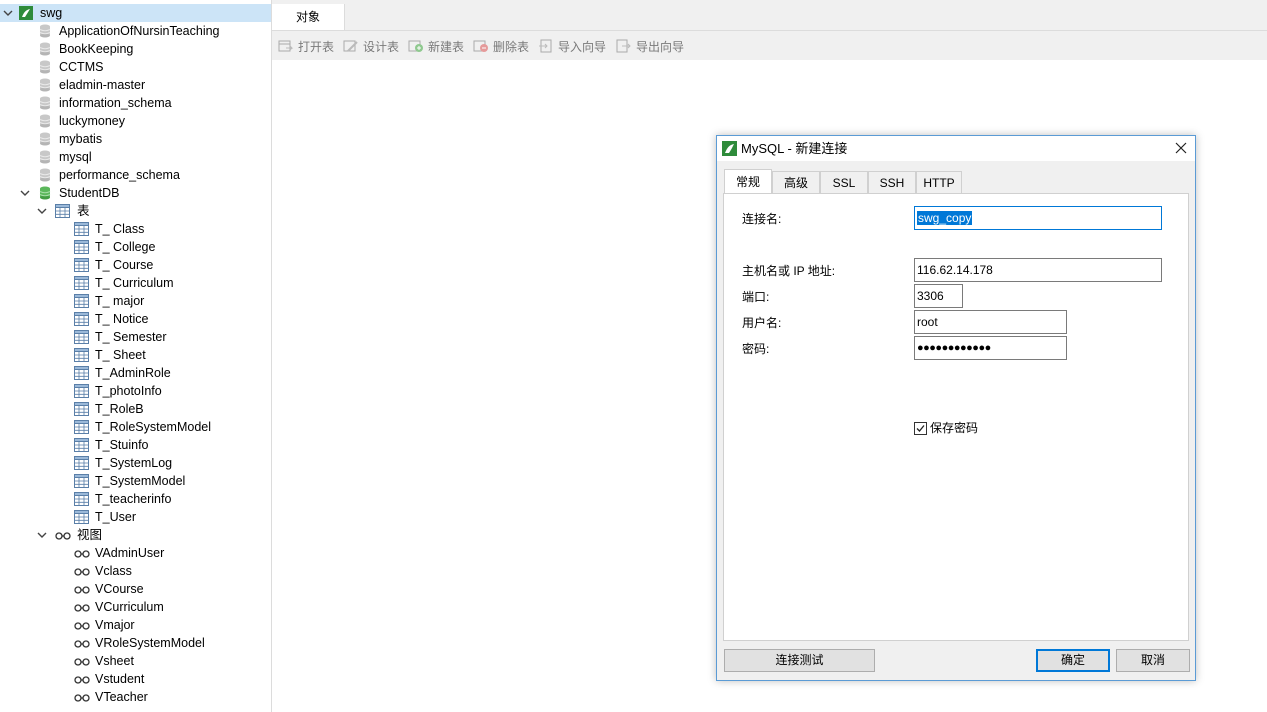 Image resolution: width=1267 pixels, height=712 pixels. I want to click on dialog-tab-1: 高级, so click(796, 182).